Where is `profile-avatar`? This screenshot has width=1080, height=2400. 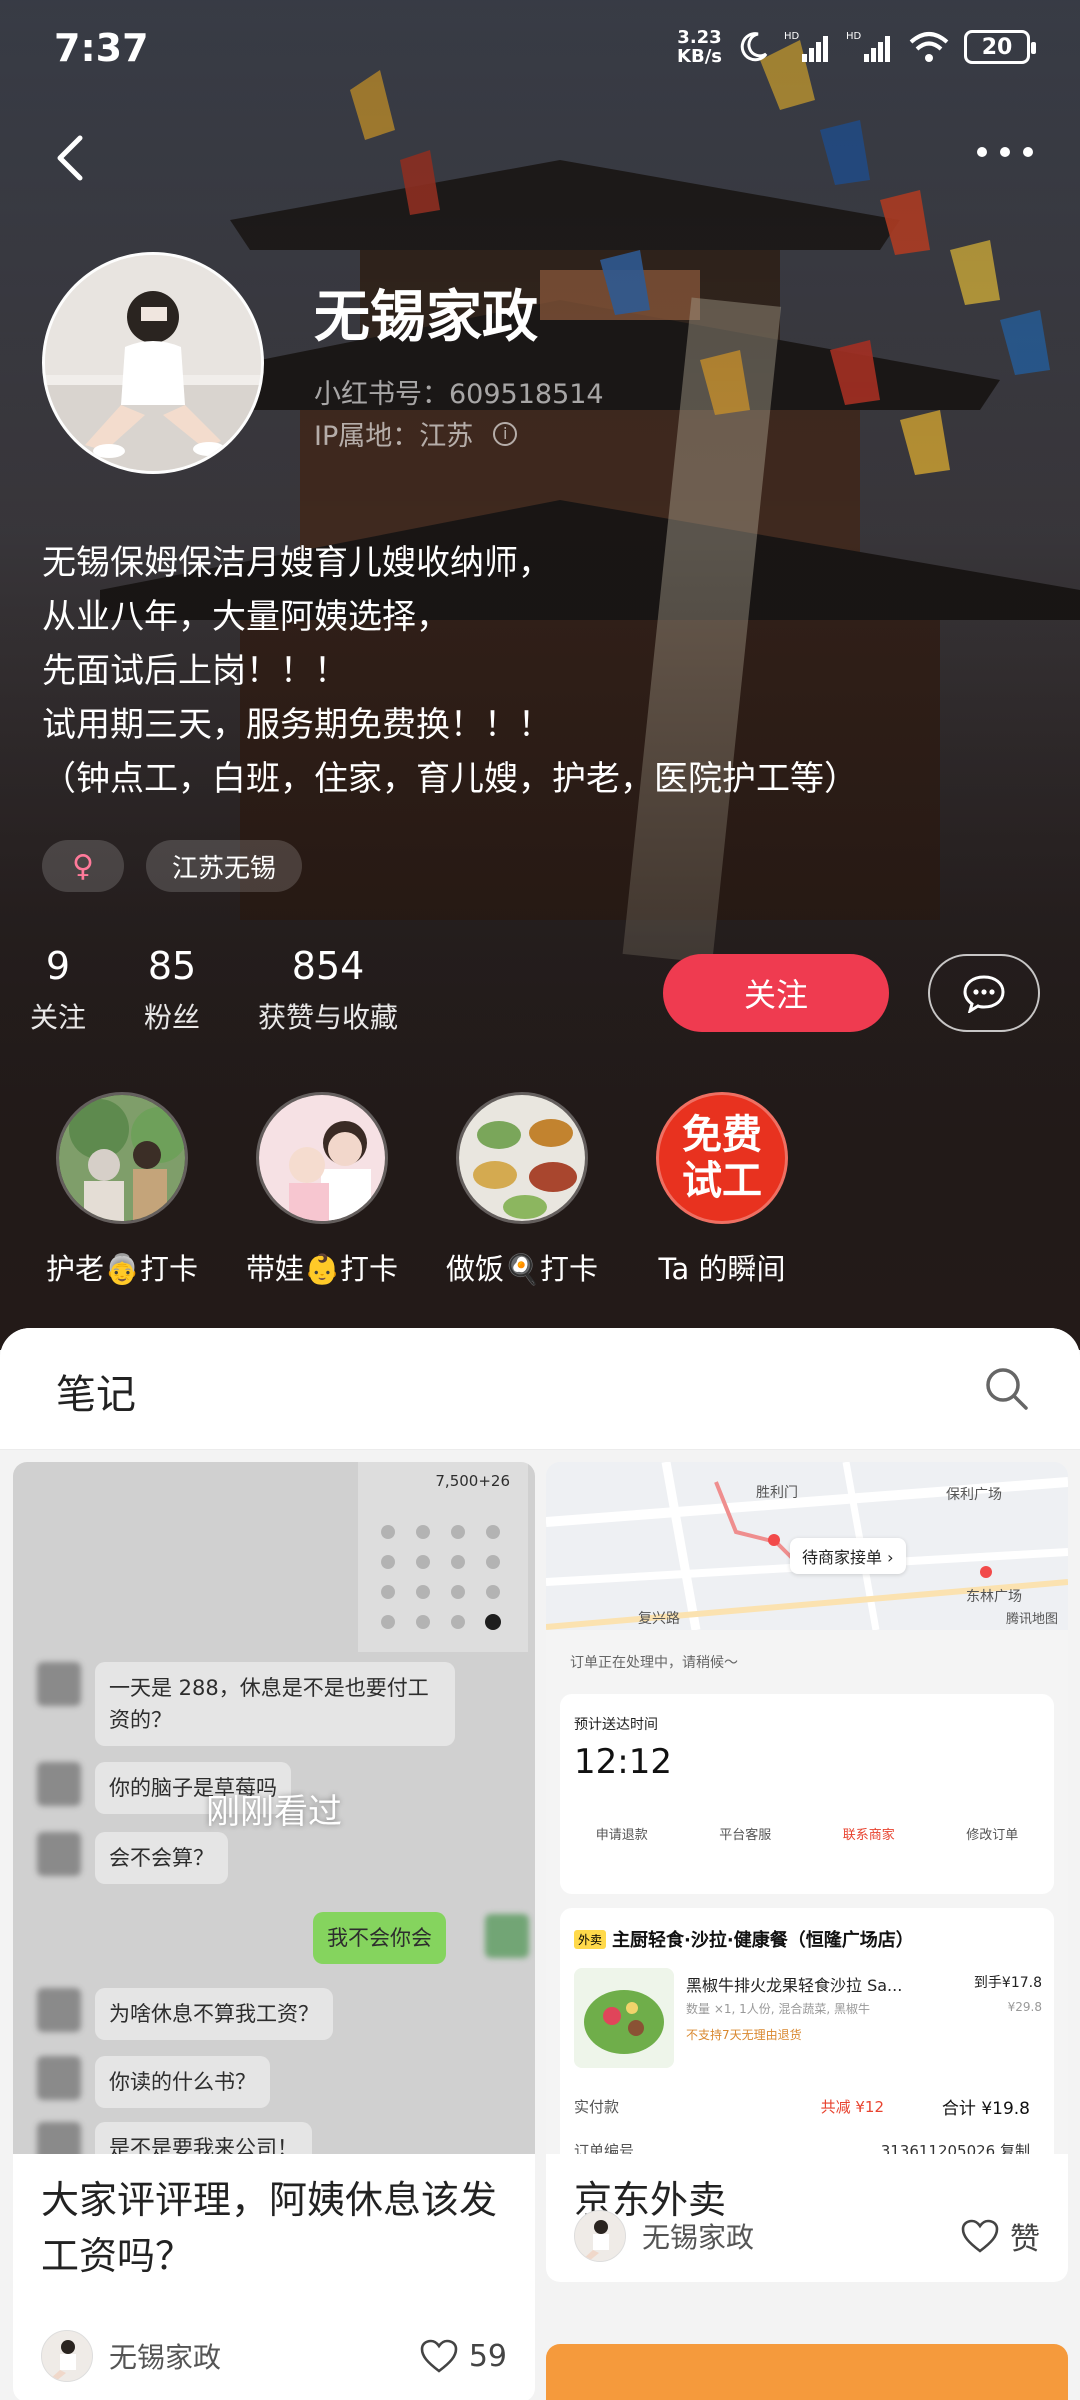
profile-avatar is located at coordinates (153, 363).